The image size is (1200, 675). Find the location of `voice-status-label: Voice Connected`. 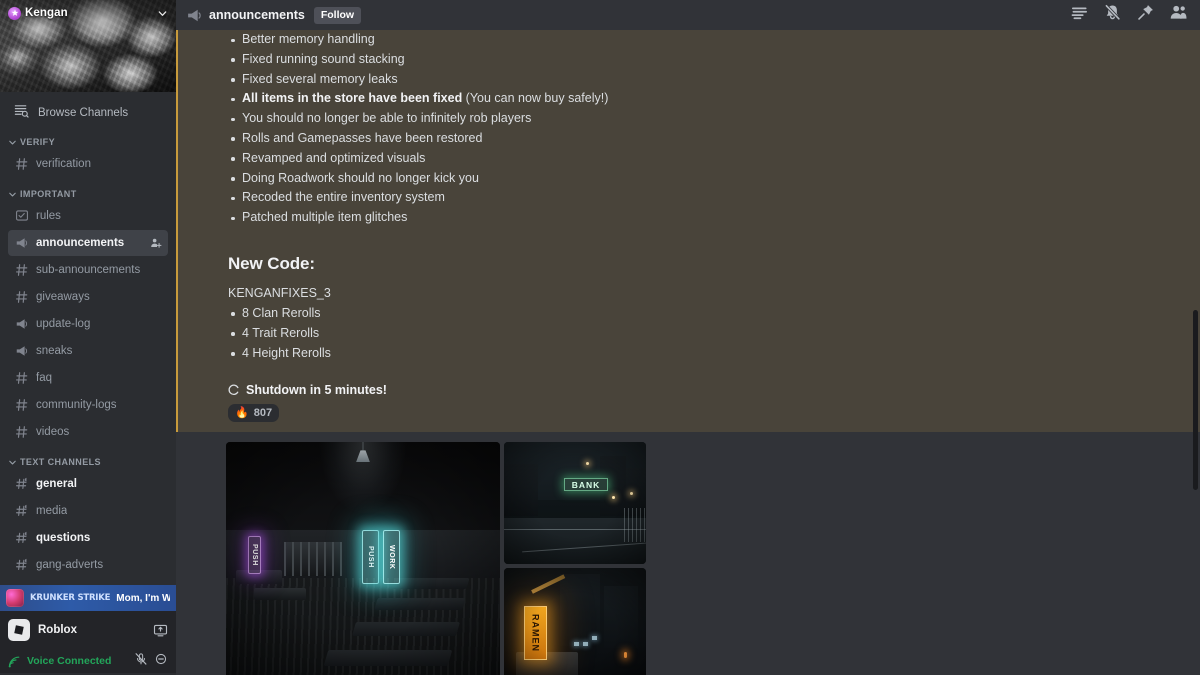

voice-status-label: Voice Connected is located at coordinates (69, 661).